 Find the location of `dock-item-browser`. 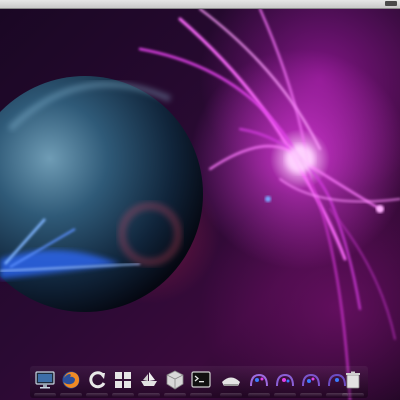

dock-item-browser is located at coordinates (71, 380).